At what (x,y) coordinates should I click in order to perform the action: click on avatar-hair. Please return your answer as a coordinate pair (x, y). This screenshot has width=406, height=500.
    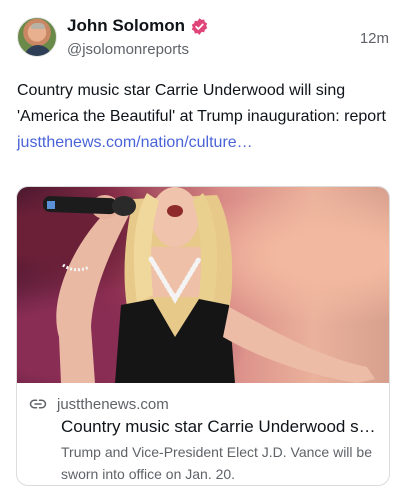
    Looking at the image, I should click on (38, 26).